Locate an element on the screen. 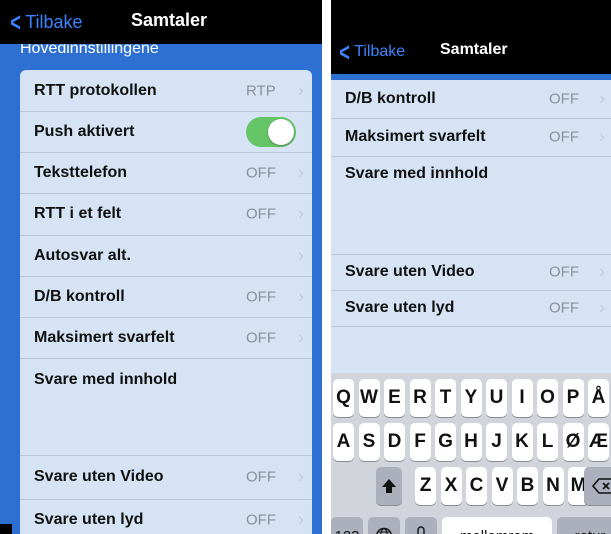 Image resolution: width=611 pixels, height=534 pixels. row-value: RTP is located at coordinates (261, 90).